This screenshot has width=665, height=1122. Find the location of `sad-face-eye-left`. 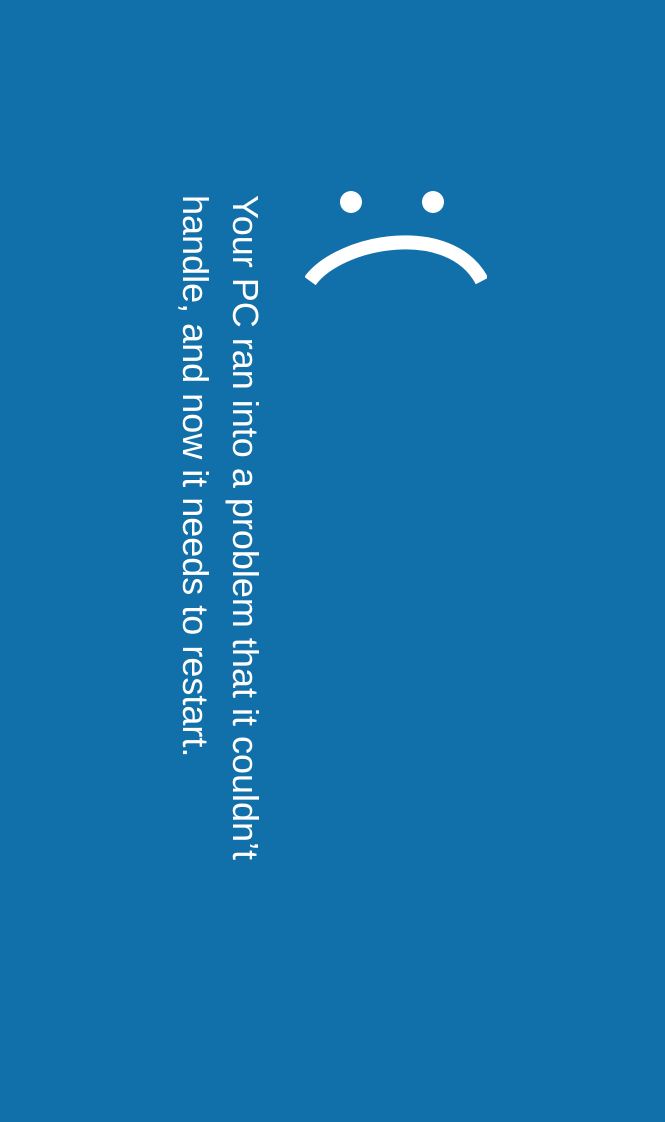

sad-face-eye-left is located at coordinates (351, 202).